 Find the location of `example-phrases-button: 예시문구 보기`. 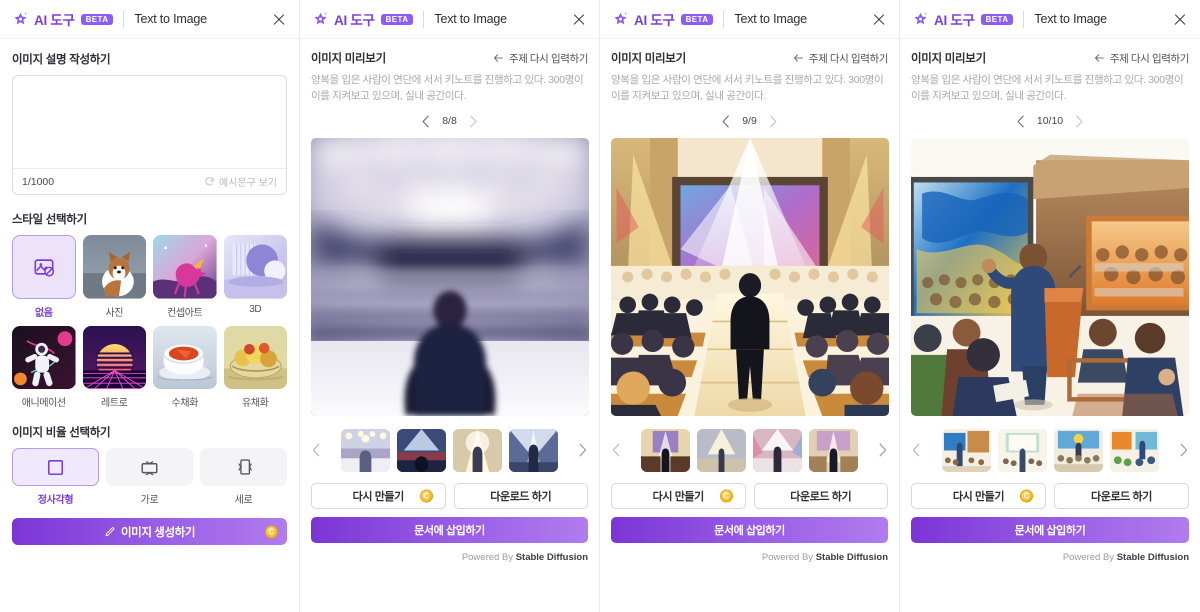

example-phrases-button: 예시문구 보기 is located at coordinates (240, 181).